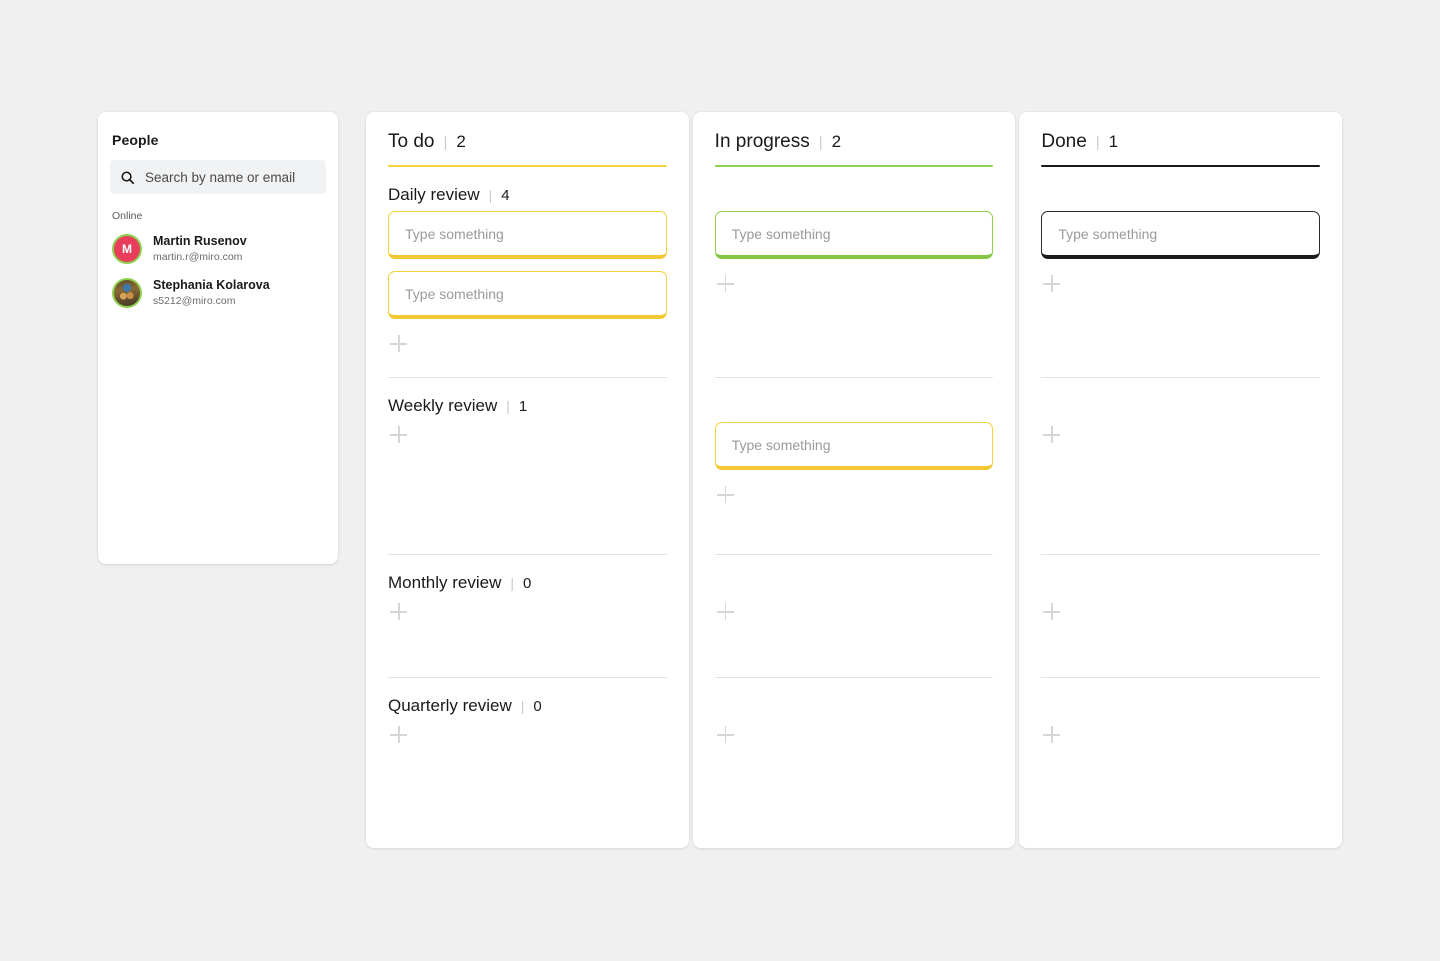 The height and width of the screenshot is (961, 1440). I want to click on swimlane-quarterly-review: Quarterly review | 0, so click(527, 740).